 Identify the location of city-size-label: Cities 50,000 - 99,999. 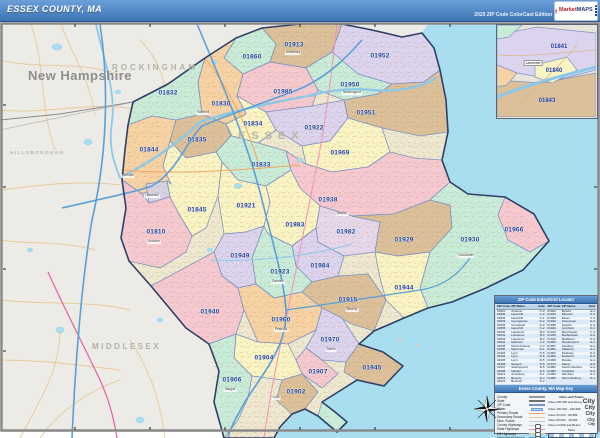
(562, 414).